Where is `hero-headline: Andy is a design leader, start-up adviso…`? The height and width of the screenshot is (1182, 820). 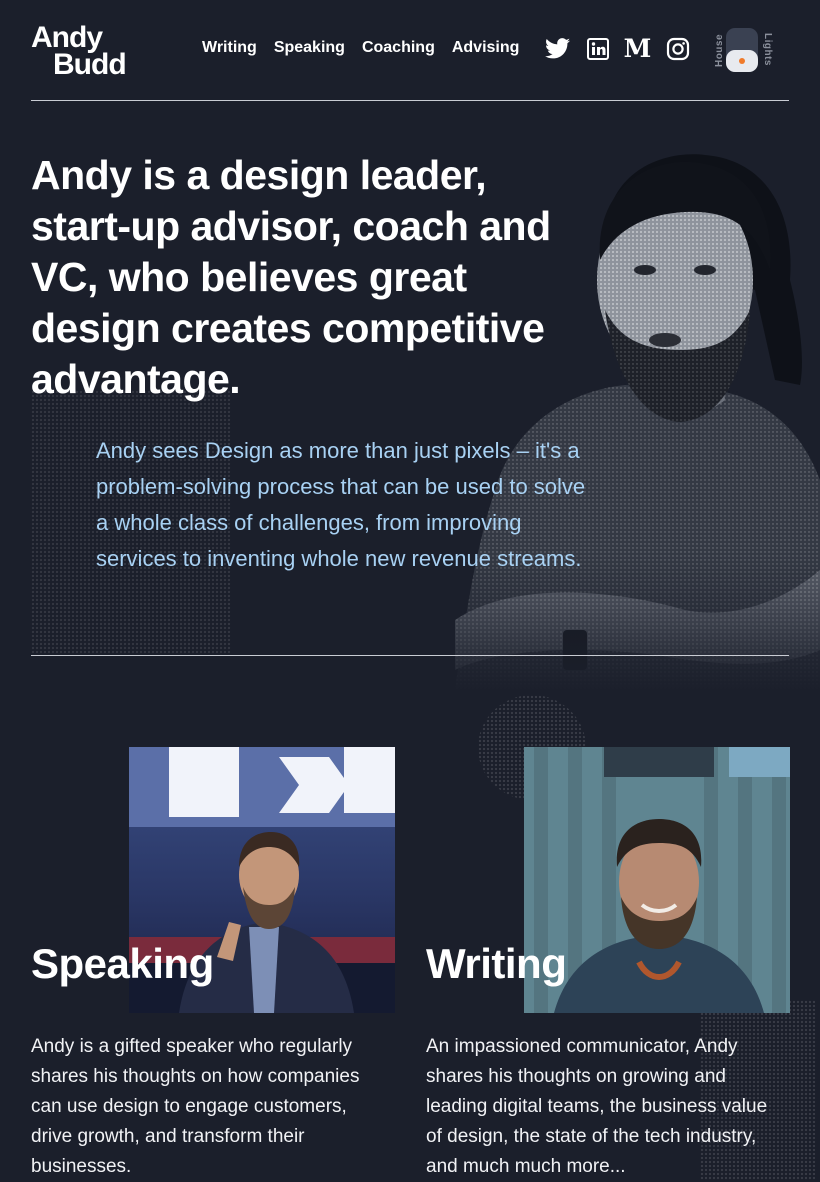
hero-headline: Andy is a design leader, start-up adviso… is located at coordinates (291, 277).